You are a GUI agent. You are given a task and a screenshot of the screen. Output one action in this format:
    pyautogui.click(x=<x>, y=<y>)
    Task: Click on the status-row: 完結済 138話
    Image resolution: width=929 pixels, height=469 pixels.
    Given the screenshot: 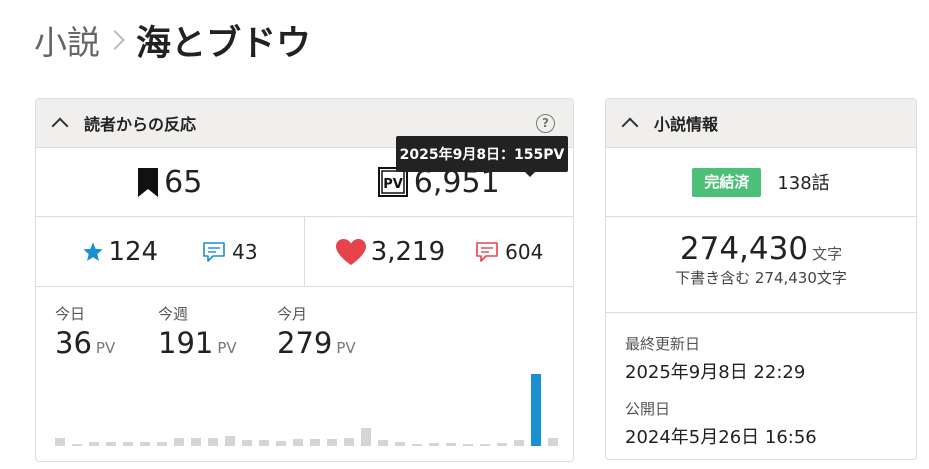 What is the action you would take?
    pyautogui.click(x=761, y=182)
    